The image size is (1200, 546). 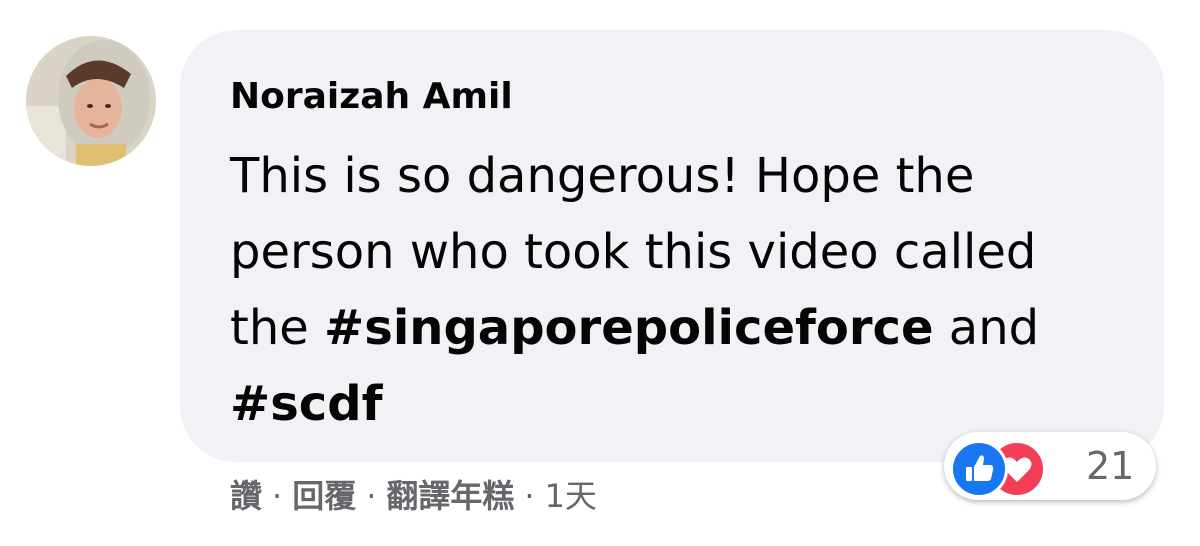 I want to click on avatar, so click(x=91, y=101).